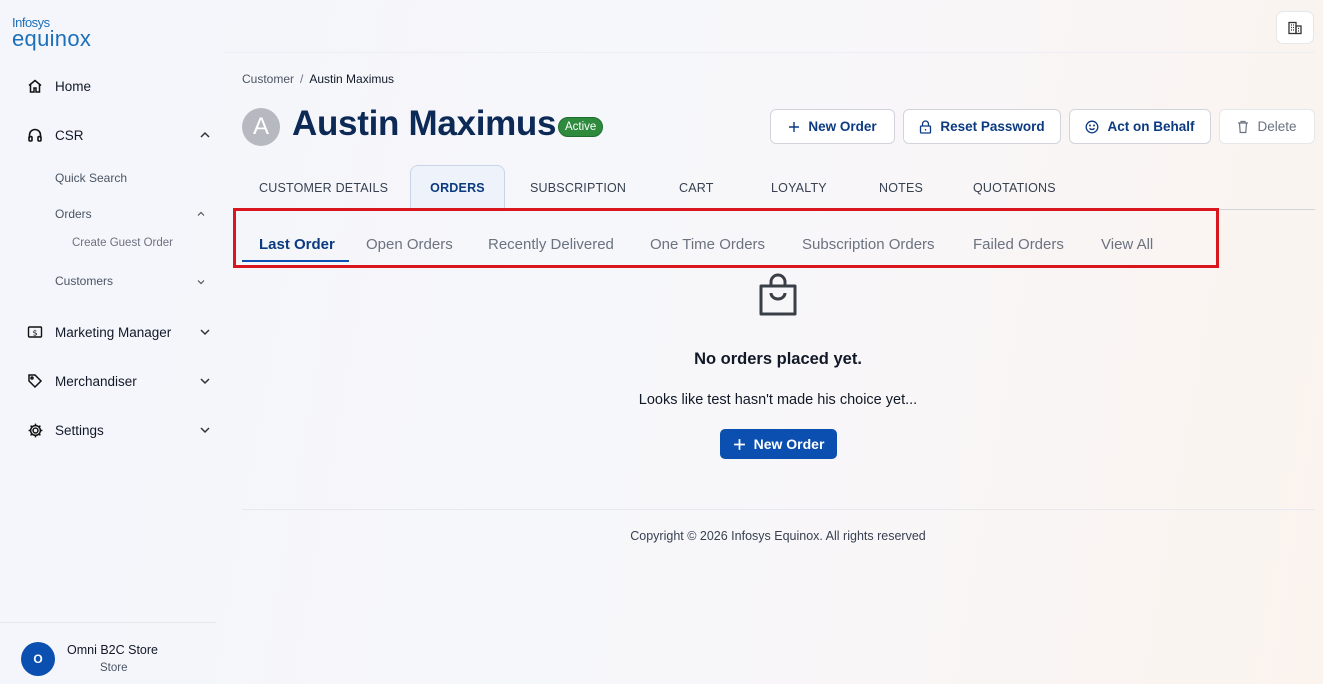  I want to click on order-tab-subscription-orders: Subscription Orders, so click(868, 244).